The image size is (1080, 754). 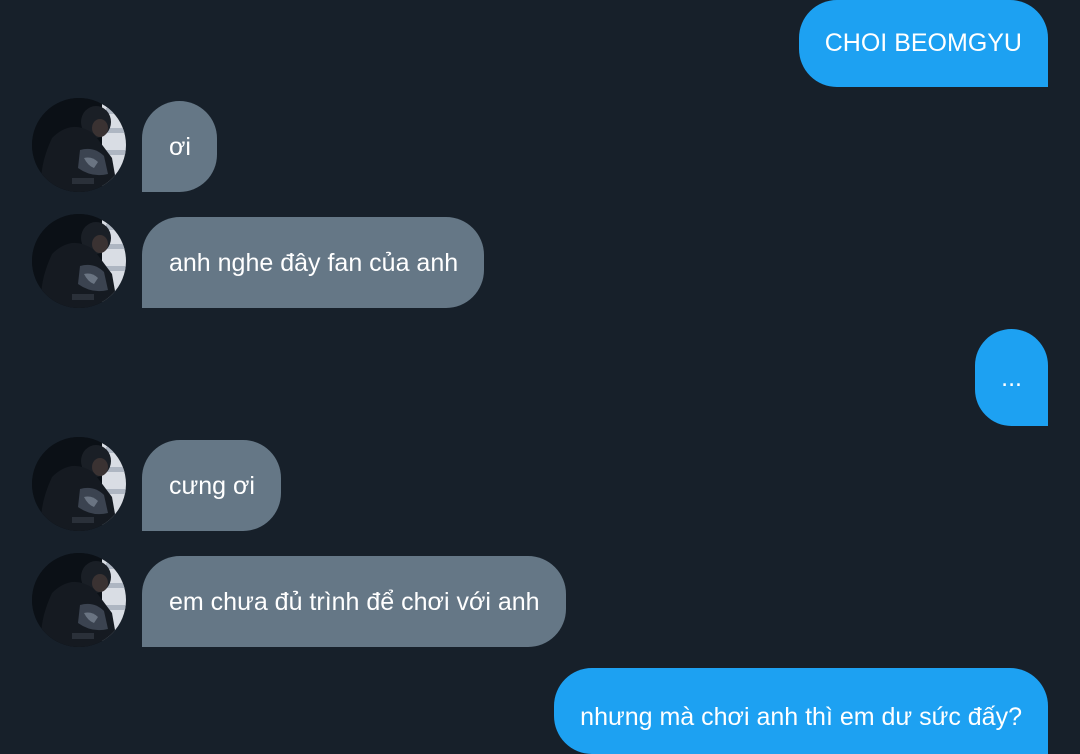 What do you see at coordinates (313, 262) in the screenshot?
I see `message-bubble-incoming: anh nghe đây fan của anh` at bounding box center [313, 262].